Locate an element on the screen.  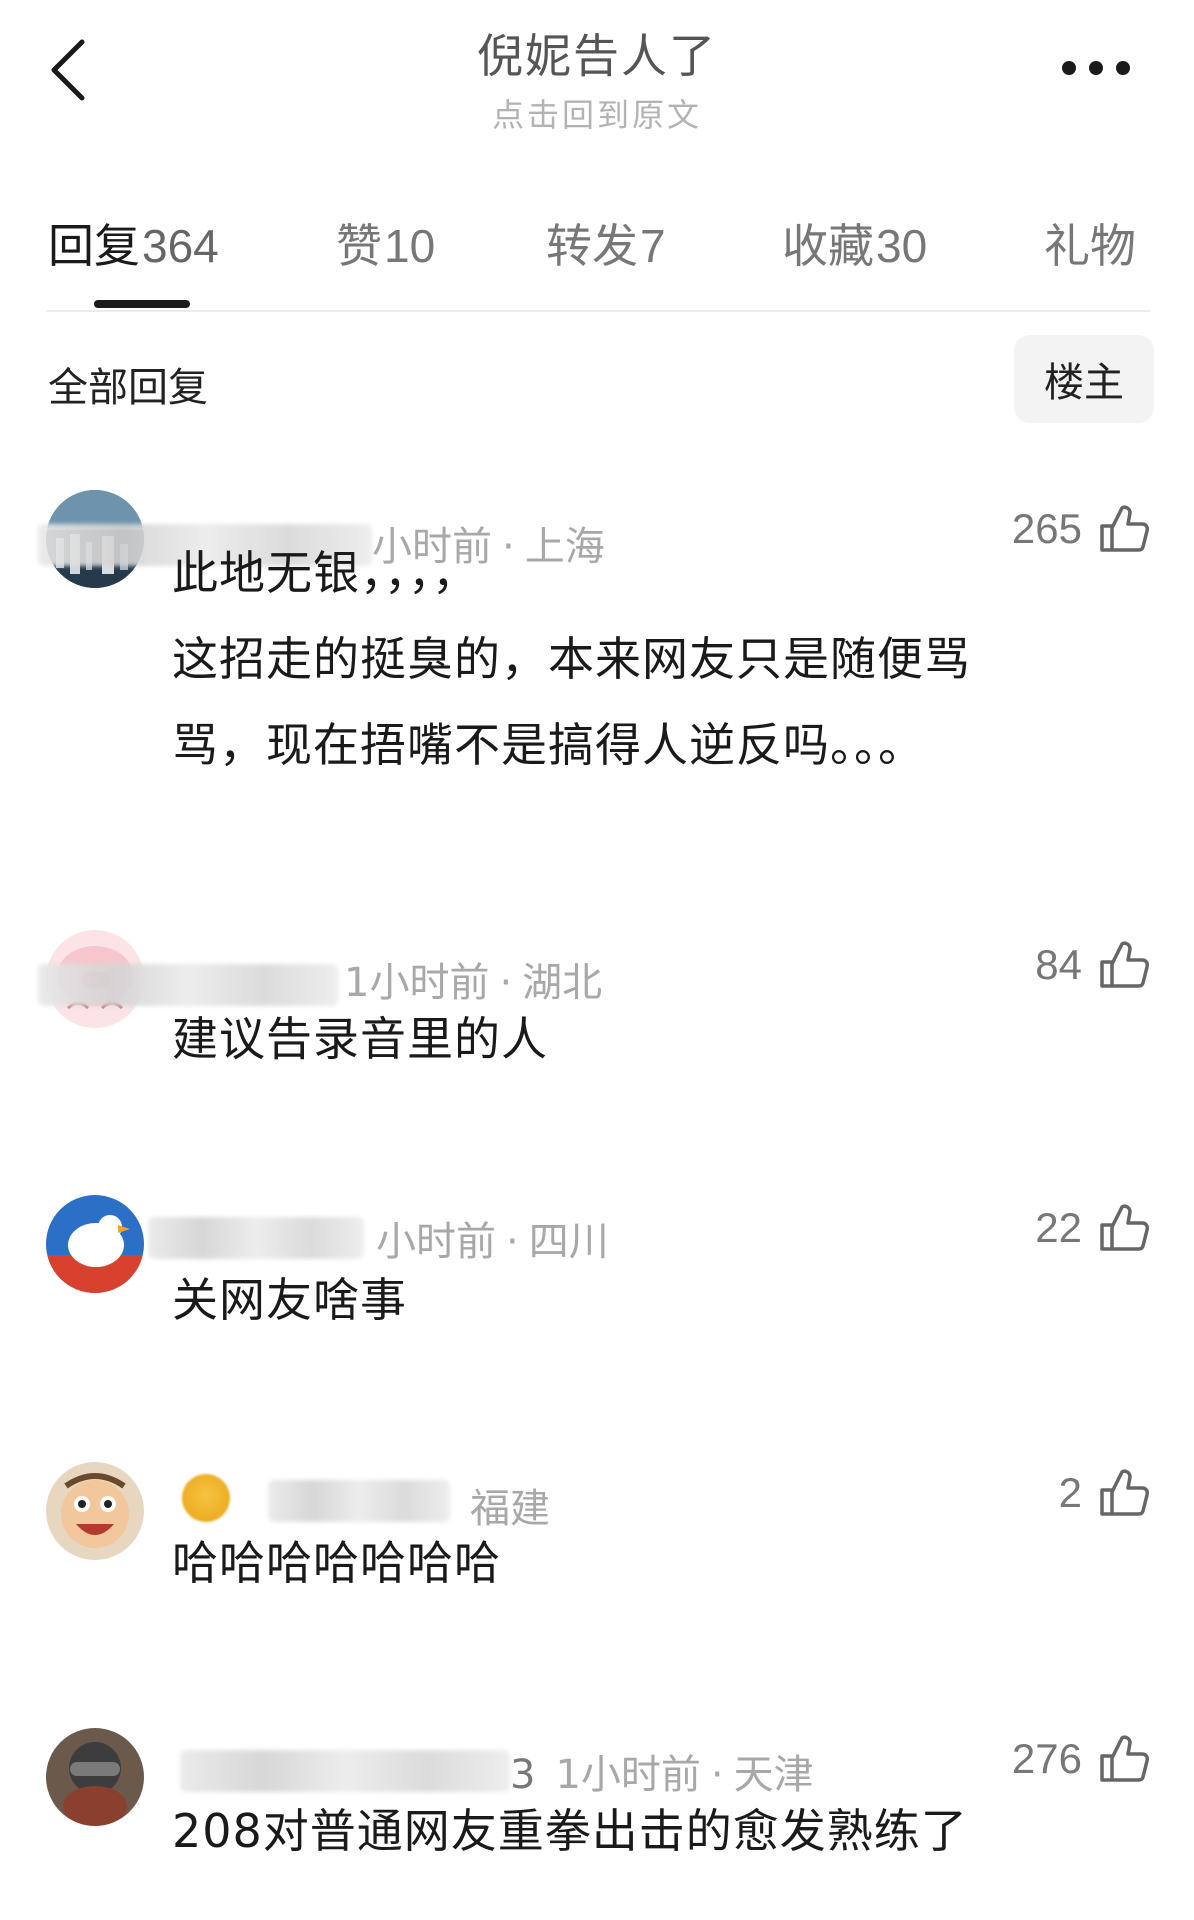
tab-count: 30 is located at coordinates (902, 246).